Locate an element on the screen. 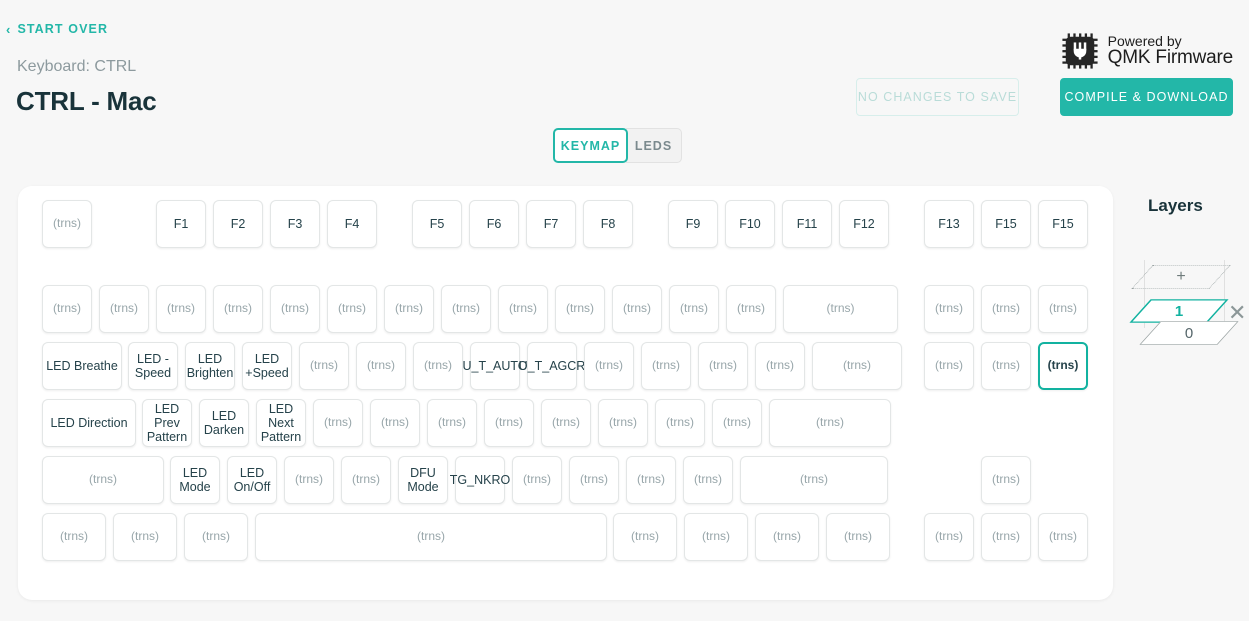  key: LED Next Pattern is located at coordinates (281, 423).